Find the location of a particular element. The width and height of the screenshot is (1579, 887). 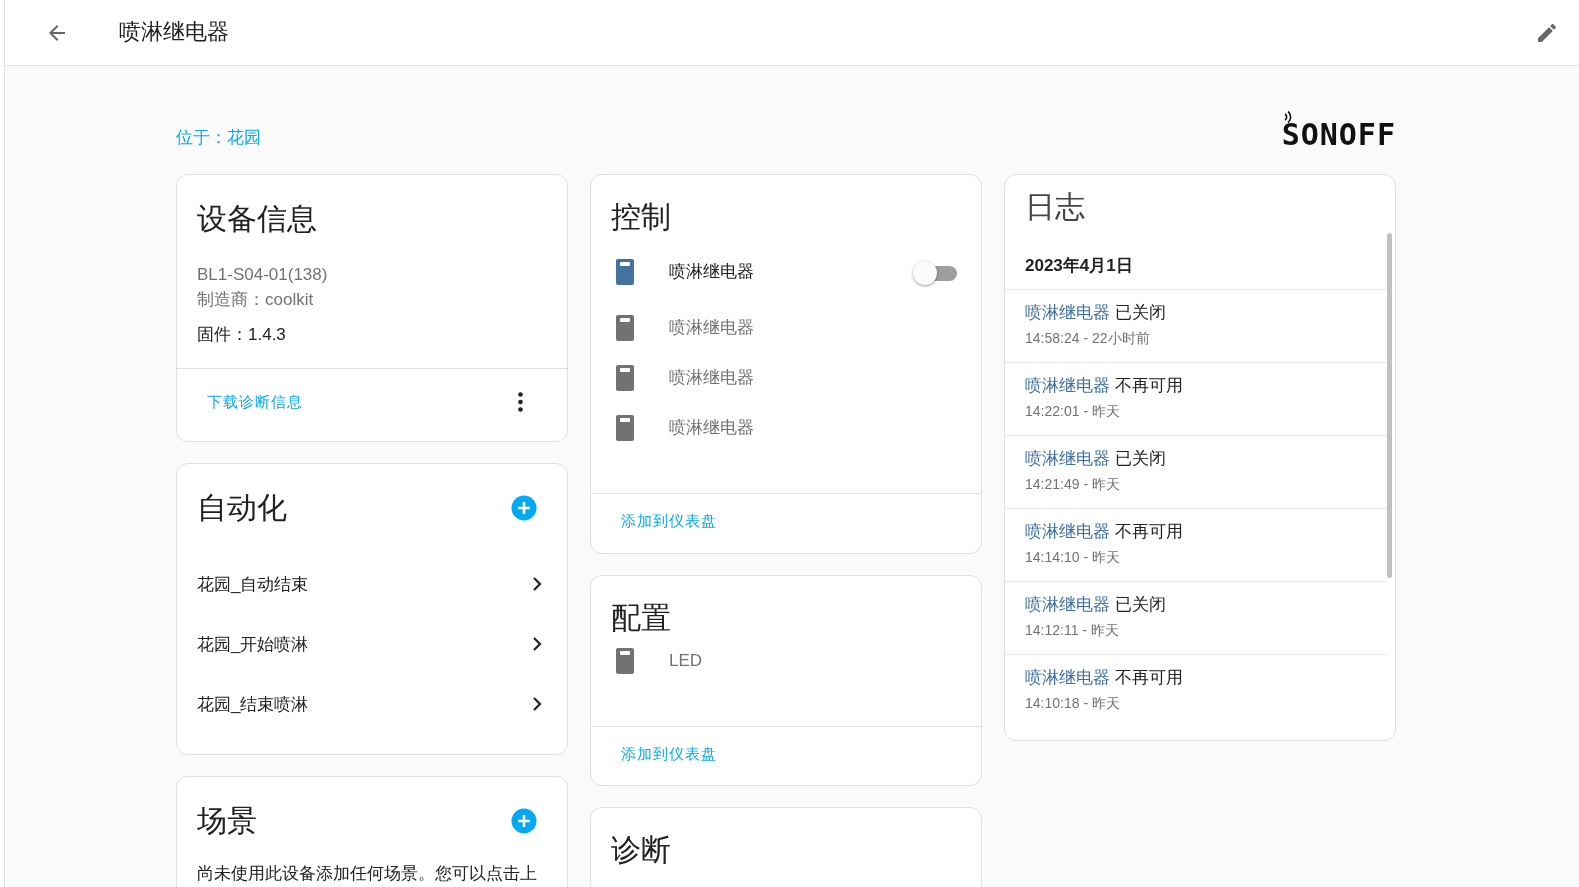

scenes-description: 尚未使用此设备添加任何场景。您可以点击上 is located at coordinates (367, 874).